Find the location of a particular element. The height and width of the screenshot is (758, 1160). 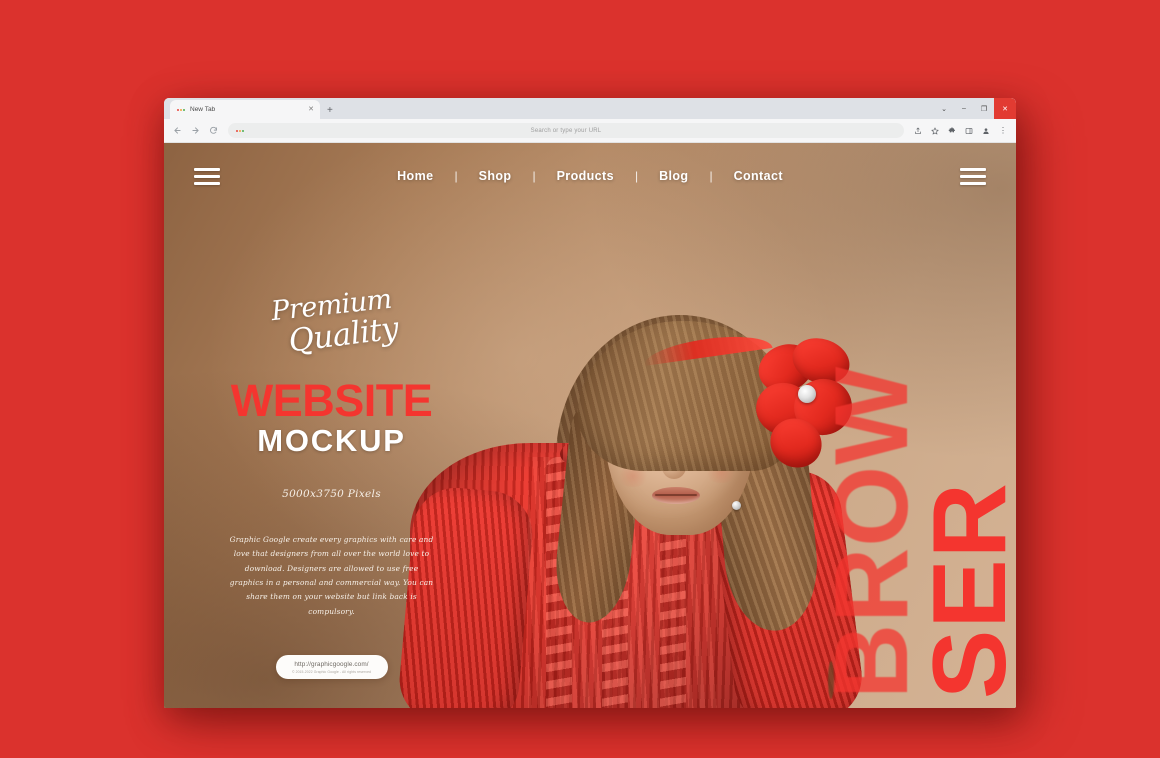

back-arrow-icon is located at coordinates (177, 130).